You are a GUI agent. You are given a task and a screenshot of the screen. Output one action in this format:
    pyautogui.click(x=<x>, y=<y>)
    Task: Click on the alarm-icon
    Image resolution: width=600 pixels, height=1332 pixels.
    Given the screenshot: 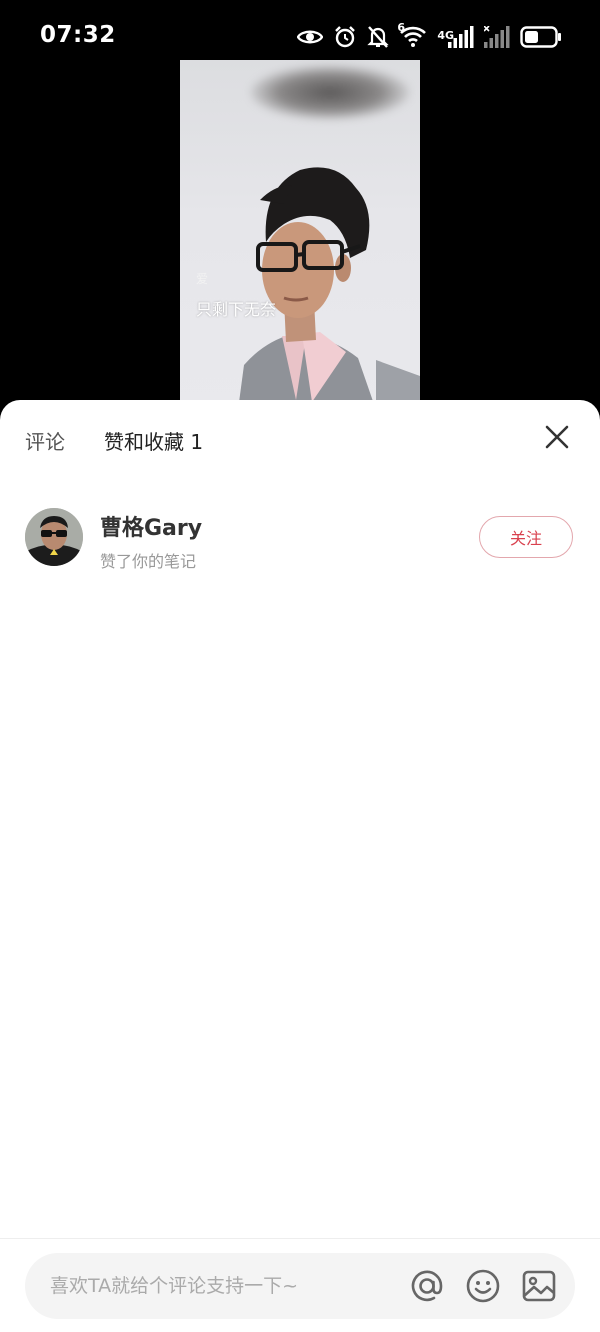 What is the action you would take?
    pyautogui.click(x=345, y=37)
    